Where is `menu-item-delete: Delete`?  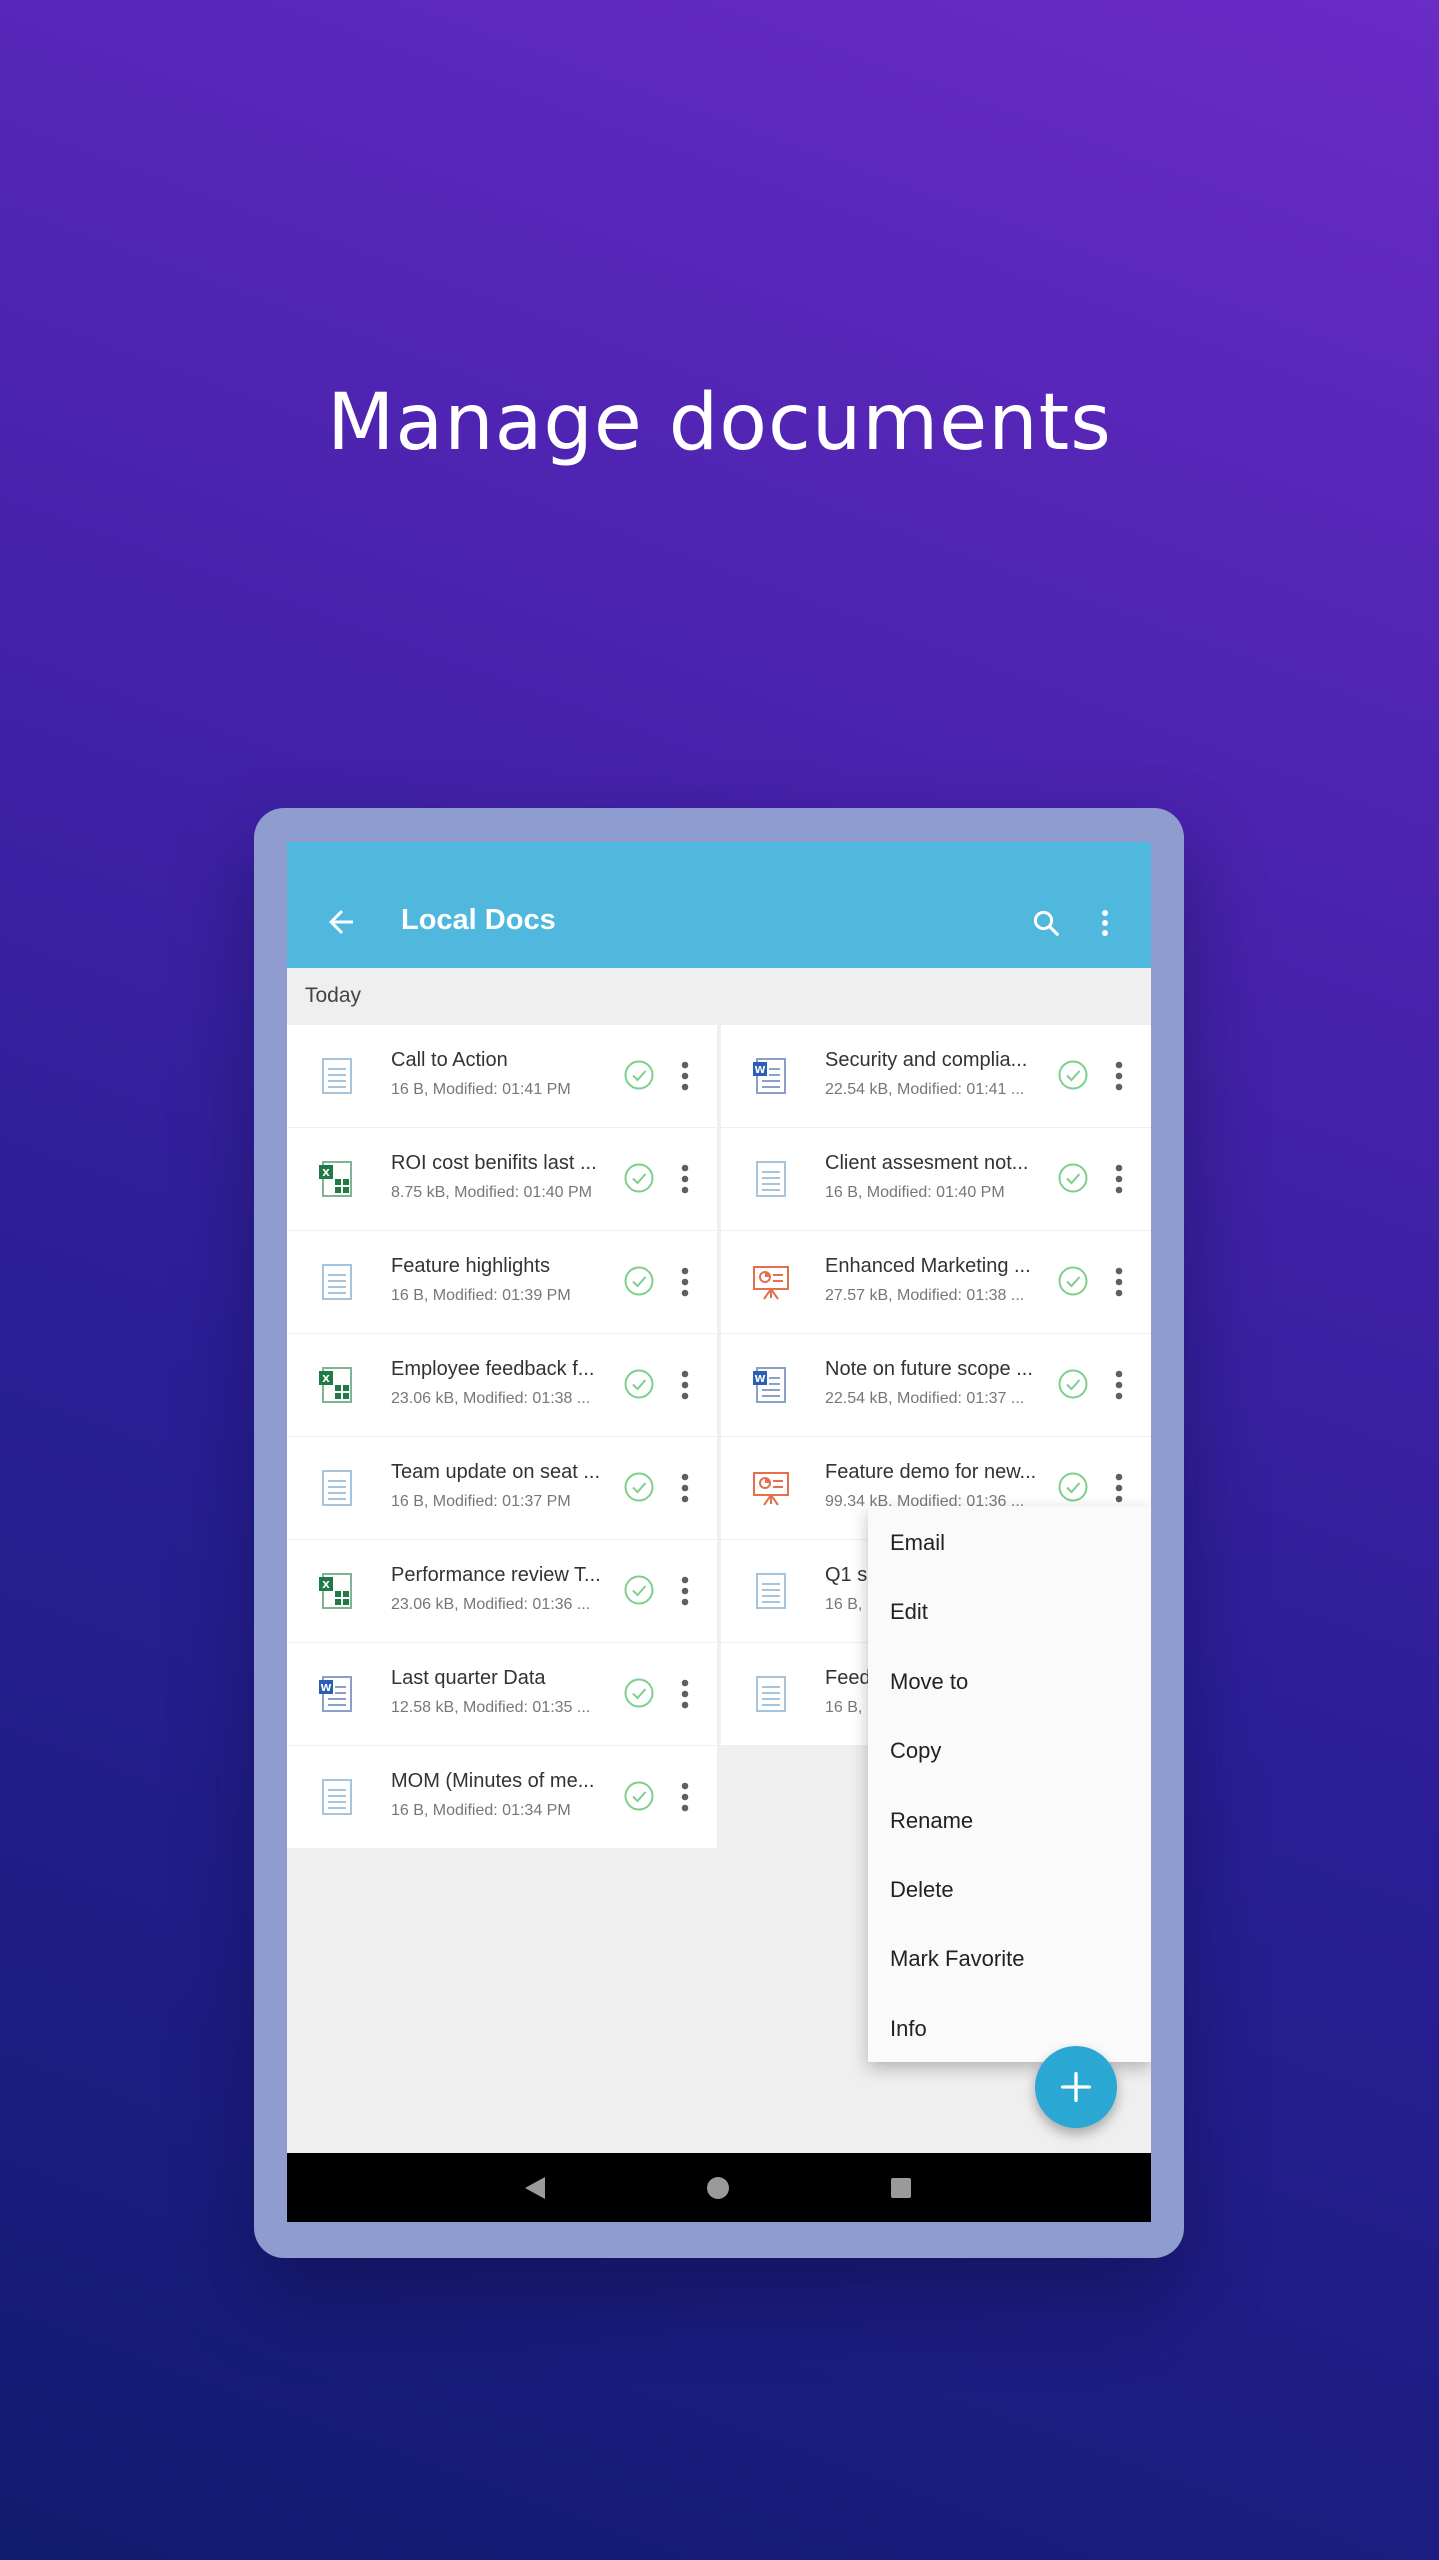
menu-item-delete: Delete is located at coordinates (922, 1890).